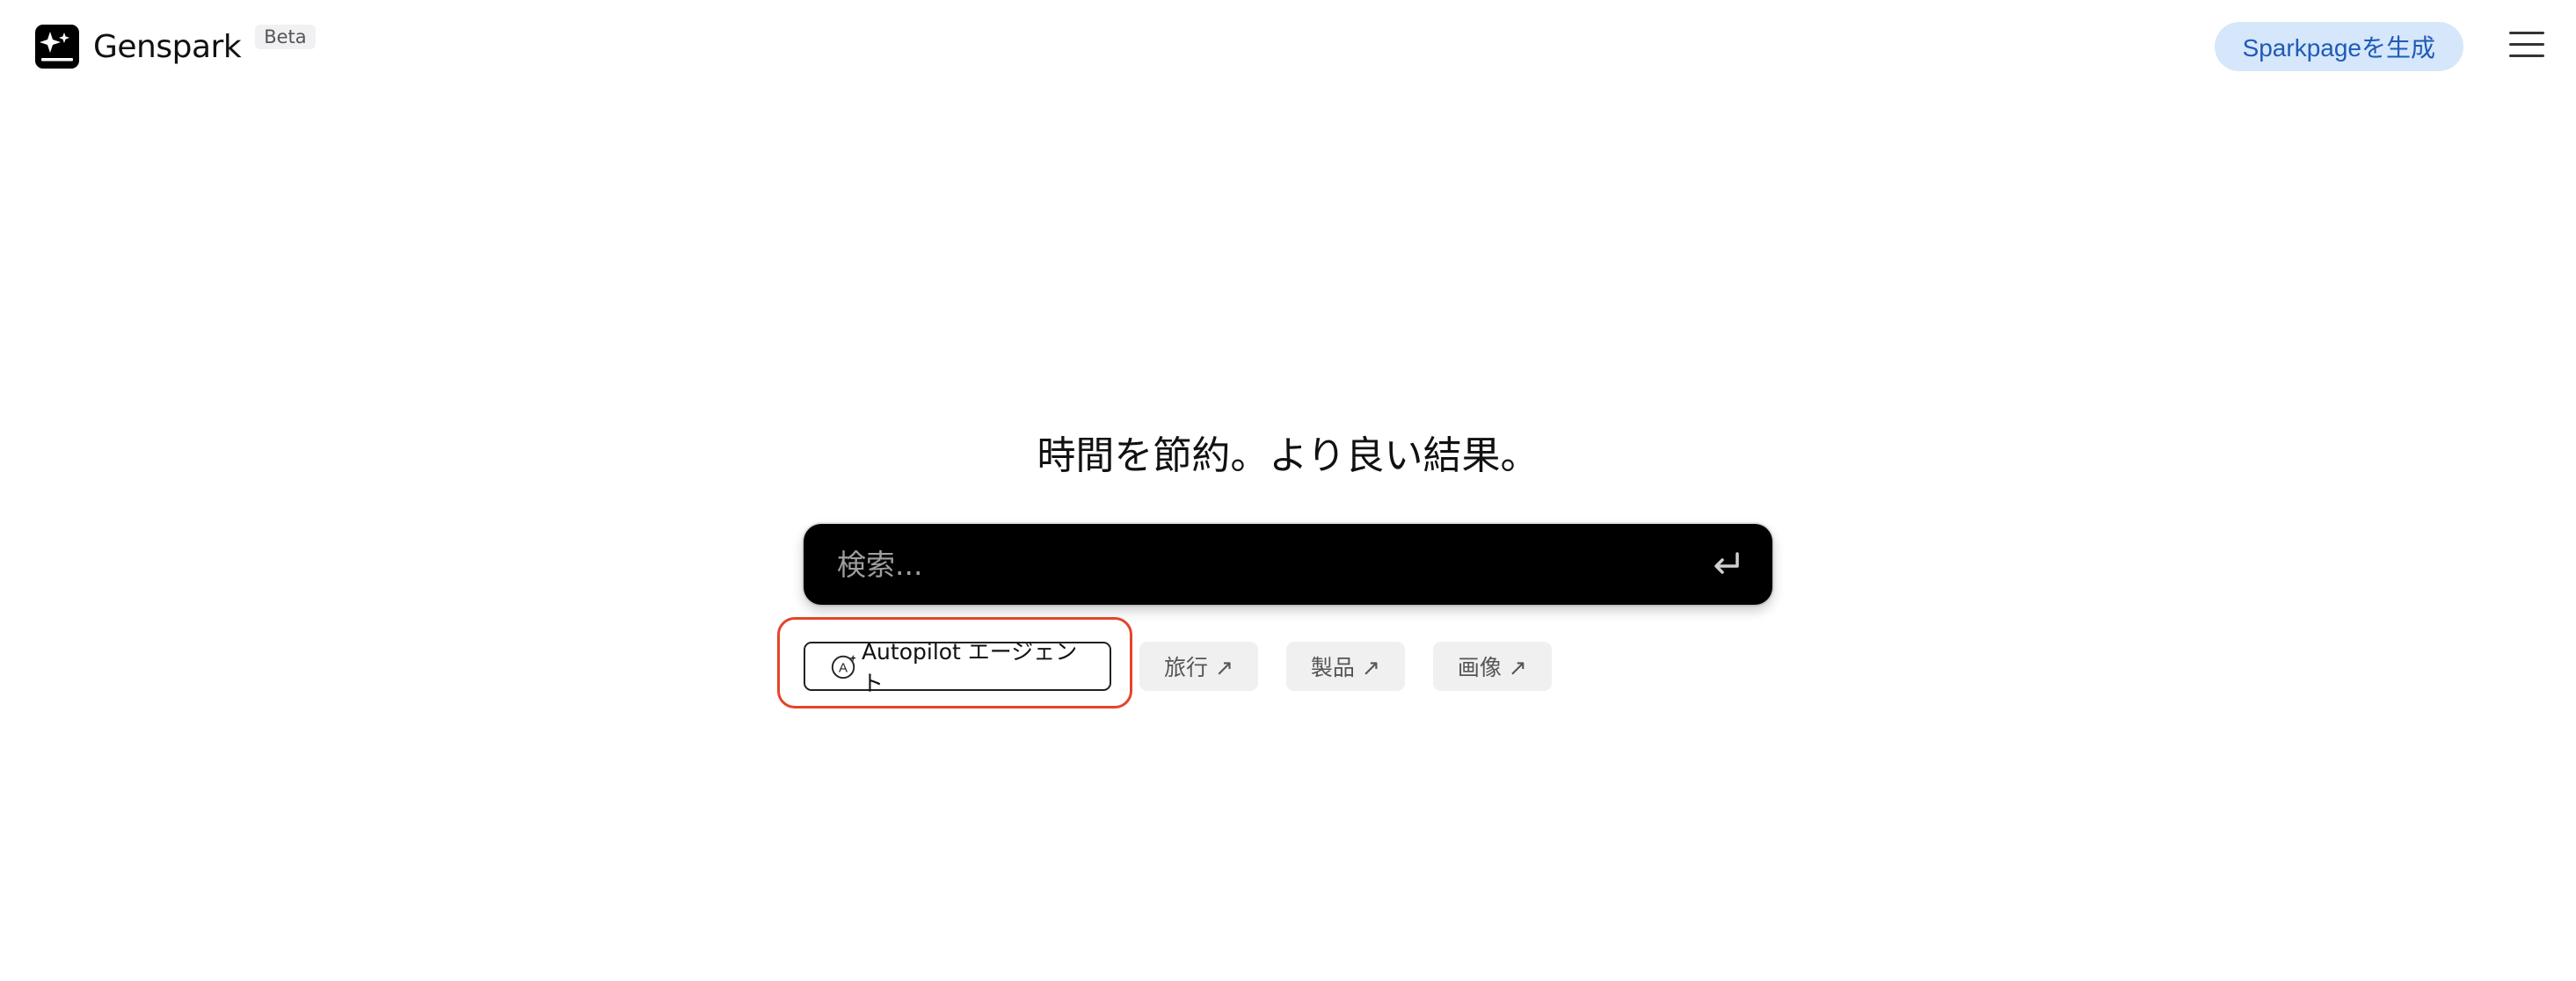  What do you see at coordinates (1345, 667) in the screenshot?
I see `products-chip: 製品 ↗` at bounding box center [1345, 667].